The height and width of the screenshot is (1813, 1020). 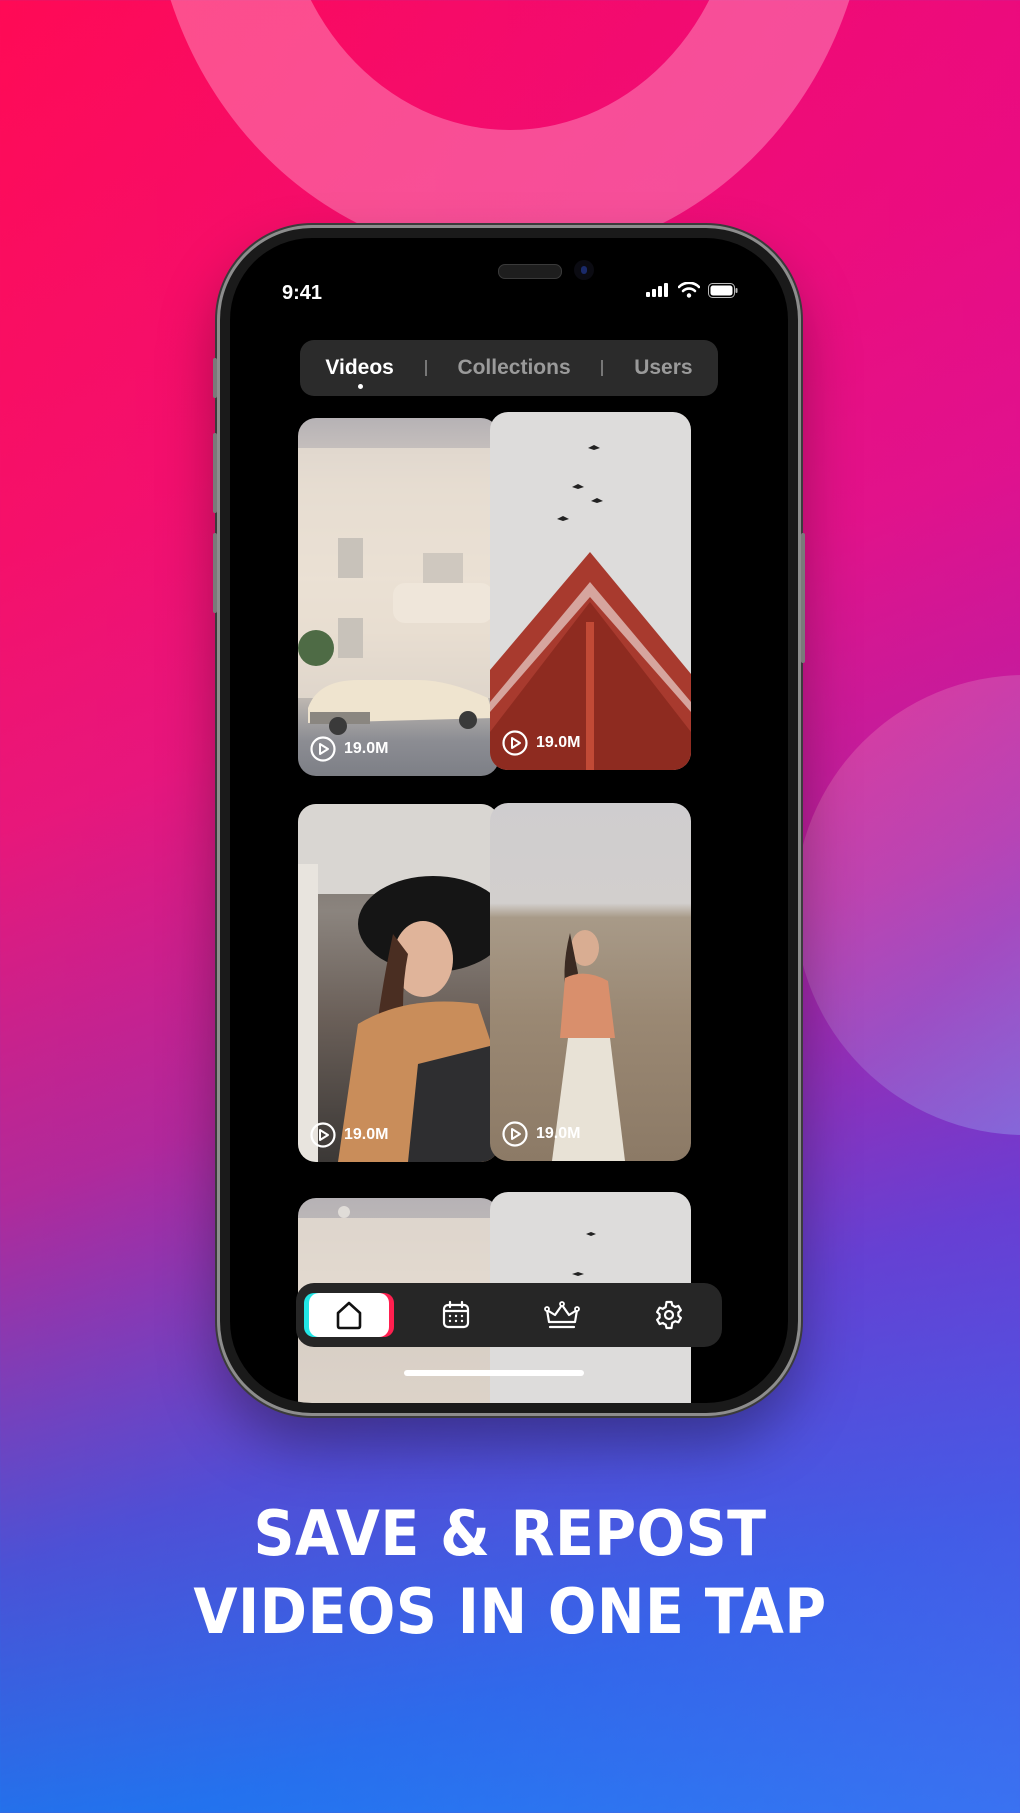 I want to click on calendar-icon, so click(x=455, y=1314).